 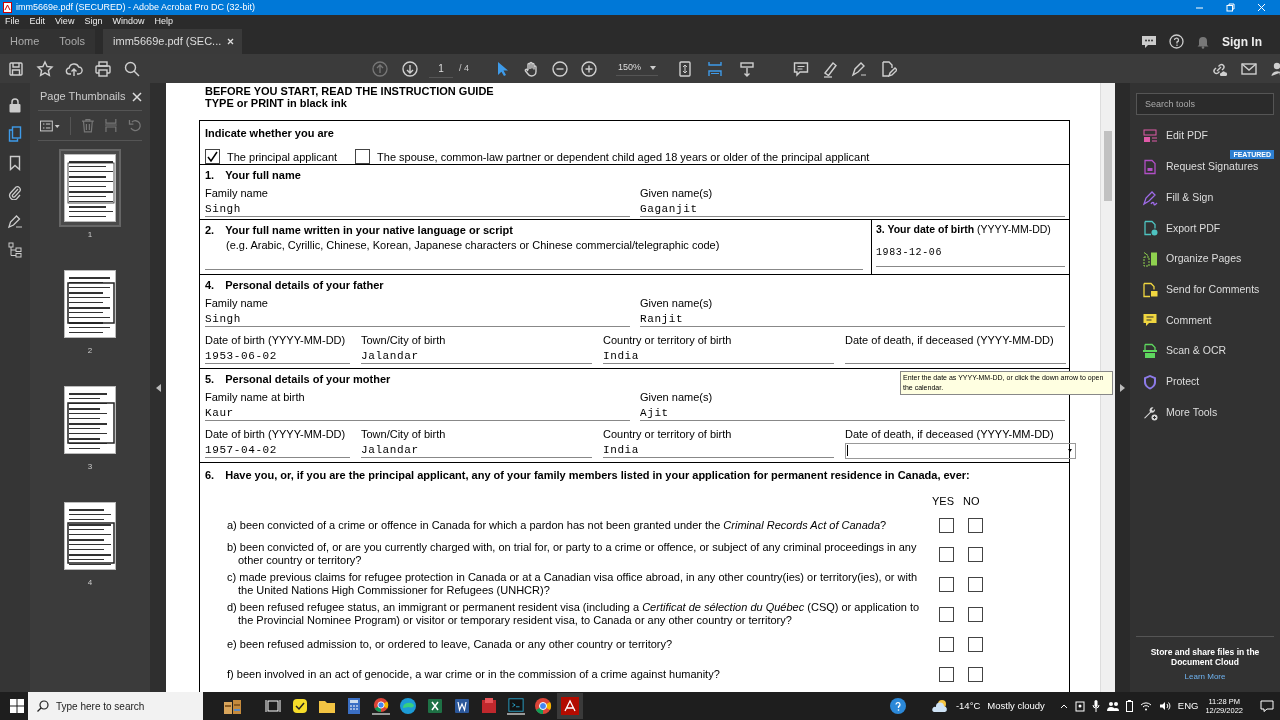 I want to click on options-menu-icon, so click(x=50, y=125).